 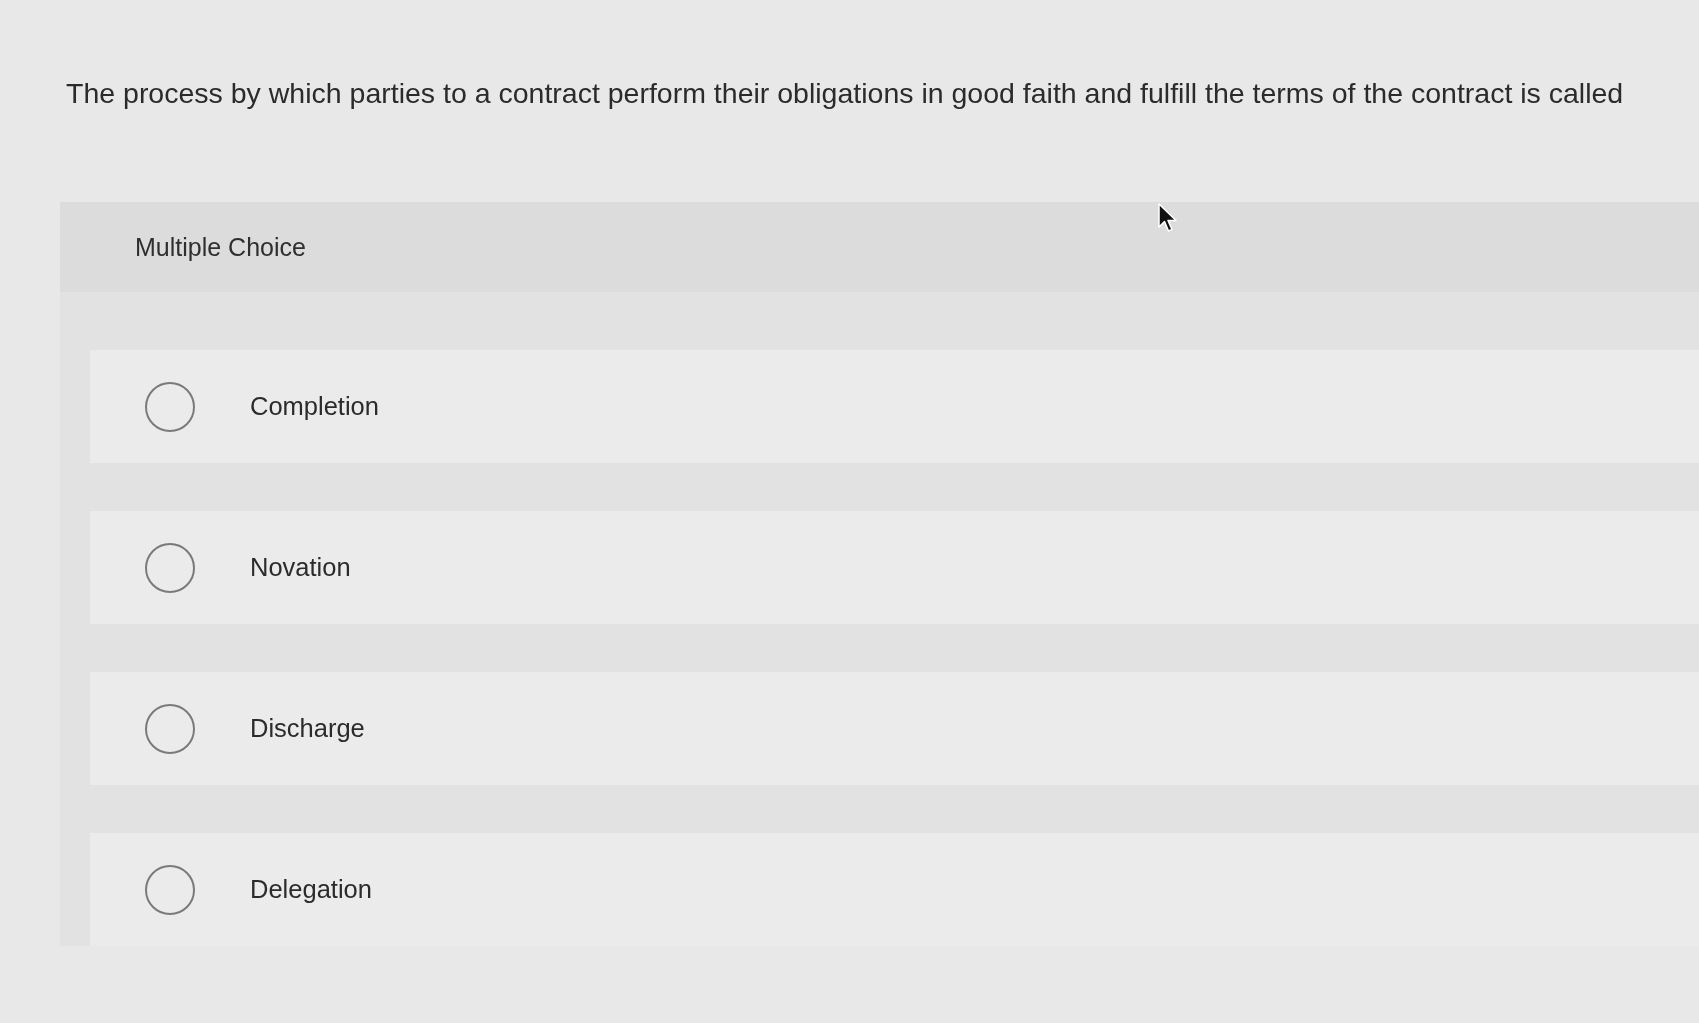 I want to click on question-type-label: Multiple Choice, so click(x=220, y=247).